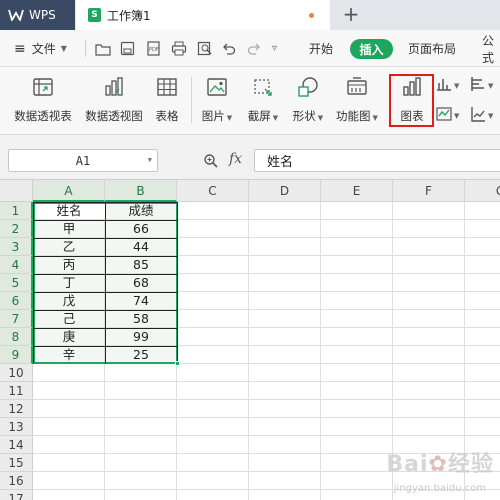 The width and height of the screenshot is (500, 500). What do you see at coordinates (285, 191) in the screenshot?
I see `column-header-d: D` at bounding box center [285, 191].